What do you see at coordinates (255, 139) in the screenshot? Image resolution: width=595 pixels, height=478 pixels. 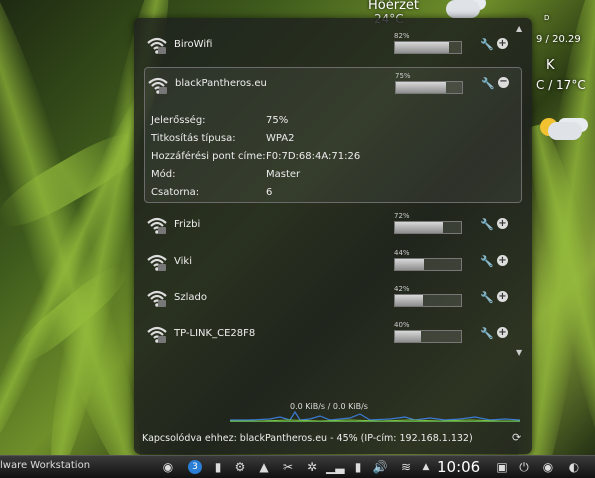 I see `detail-row-encryption: Titkosítás típusa: WPA2` at bounding box center [255, 139].